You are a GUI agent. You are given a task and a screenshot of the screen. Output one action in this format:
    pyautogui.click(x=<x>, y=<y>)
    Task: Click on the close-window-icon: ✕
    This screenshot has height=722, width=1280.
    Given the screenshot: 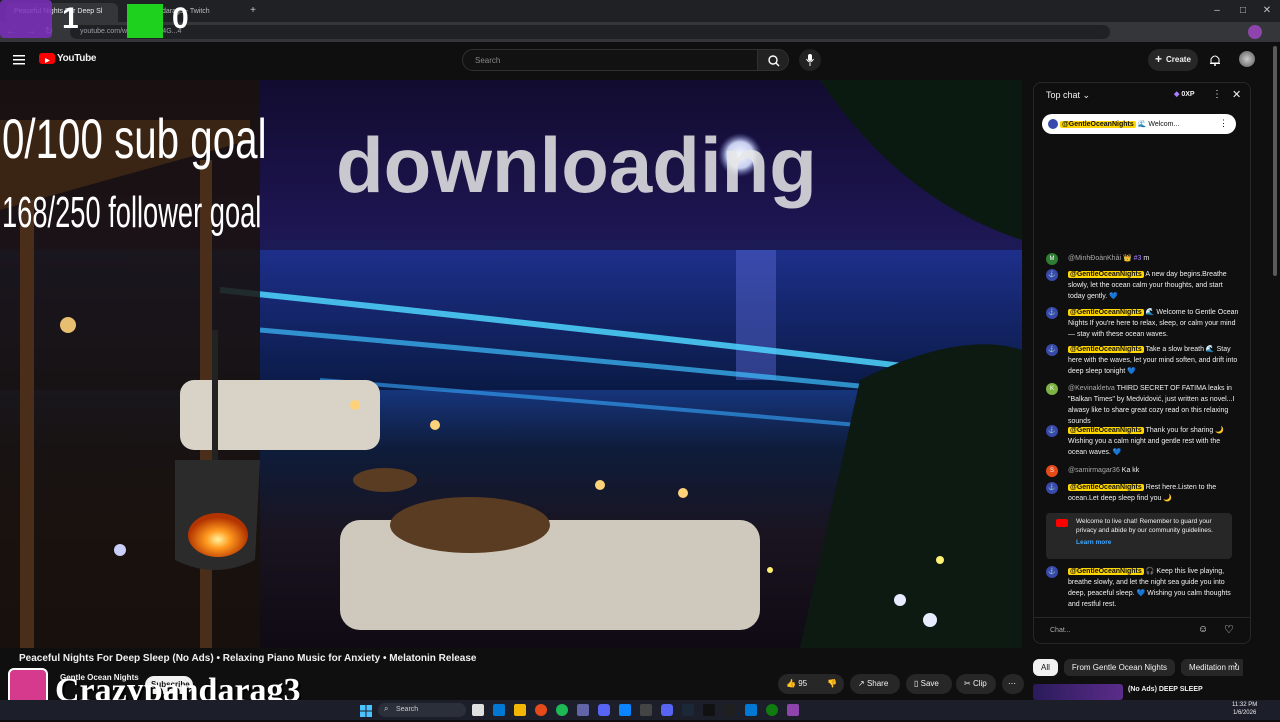 What is the action you would take?
    pyautogui.click(x=1267, y=11)
    